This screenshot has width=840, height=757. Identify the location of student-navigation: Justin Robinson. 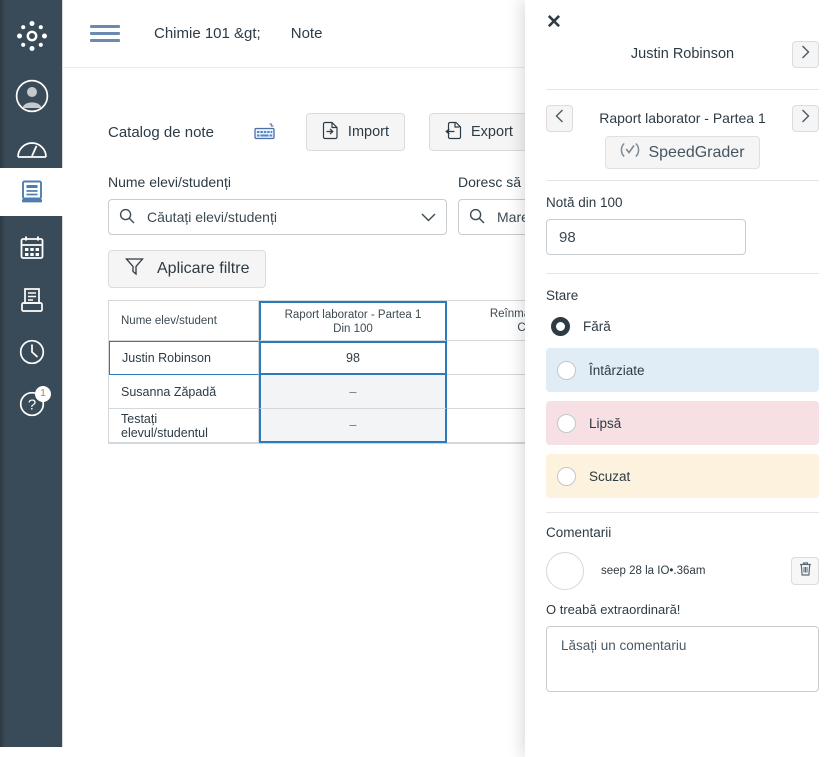
(682, 54).